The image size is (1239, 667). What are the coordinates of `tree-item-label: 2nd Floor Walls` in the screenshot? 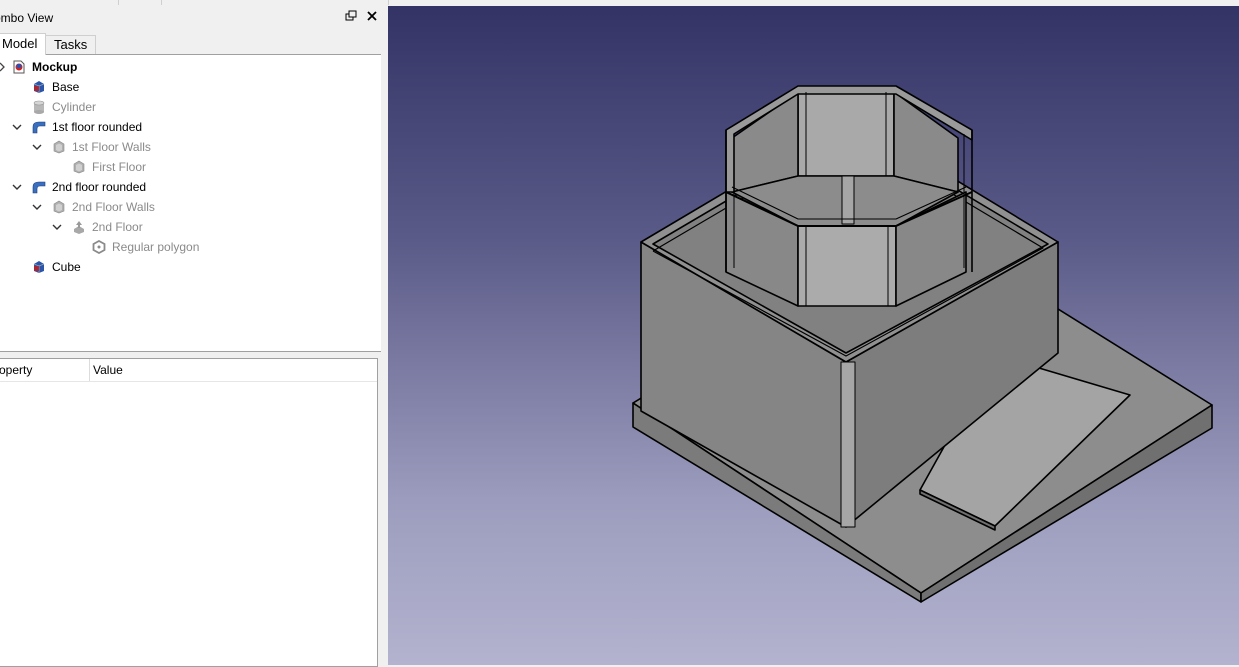 It's located at (113, 207).